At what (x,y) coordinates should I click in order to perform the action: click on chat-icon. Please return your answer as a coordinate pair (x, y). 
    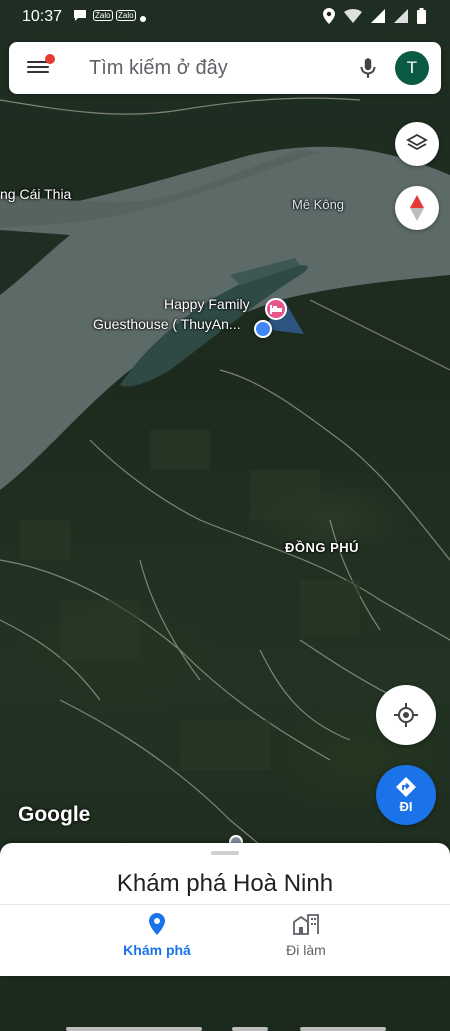
    Looking at the image, I should click on (80, 17).